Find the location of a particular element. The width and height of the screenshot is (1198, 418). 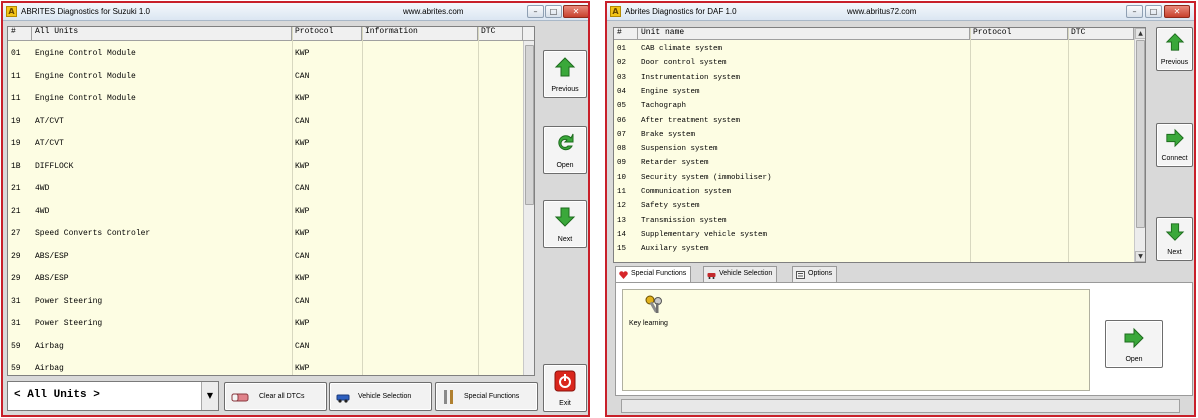

cell-name: Power Steering is located at coordinates (69, 323).